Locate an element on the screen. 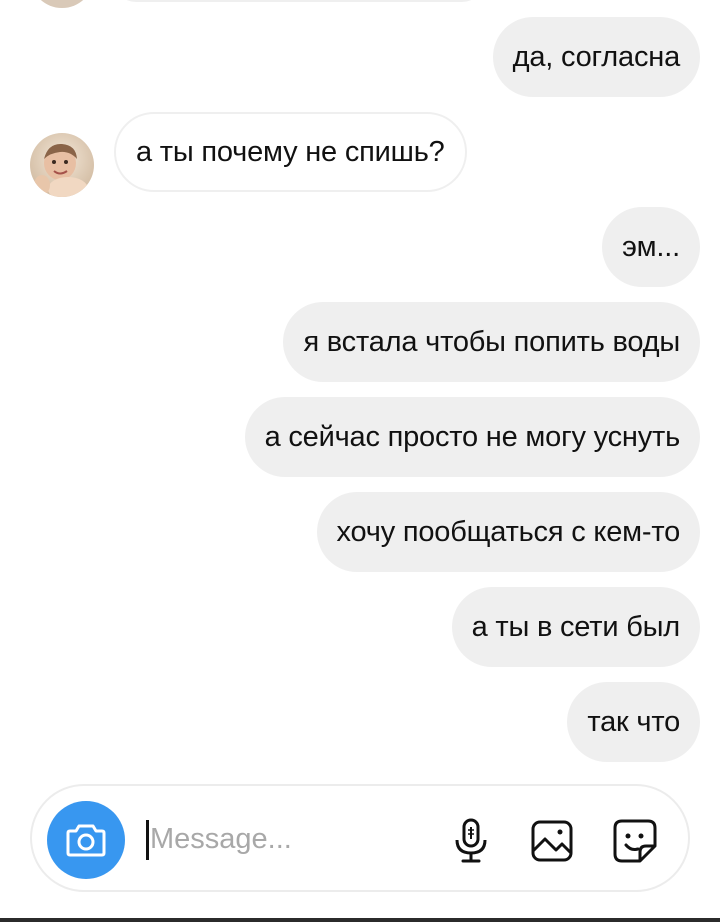 This screenshot has height=922, width=720. message-bubble-outgoing: да, согласна is located at coordinates (596, 57).